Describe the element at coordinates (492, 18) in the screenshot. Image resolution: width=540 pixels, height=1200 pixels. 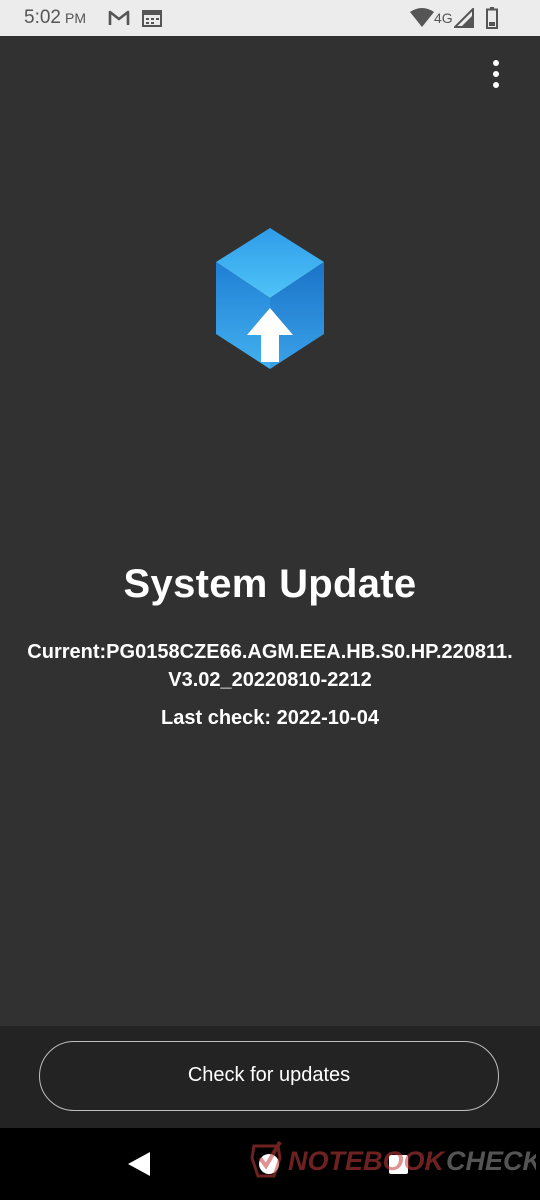
I see `battery-icon` at that location.